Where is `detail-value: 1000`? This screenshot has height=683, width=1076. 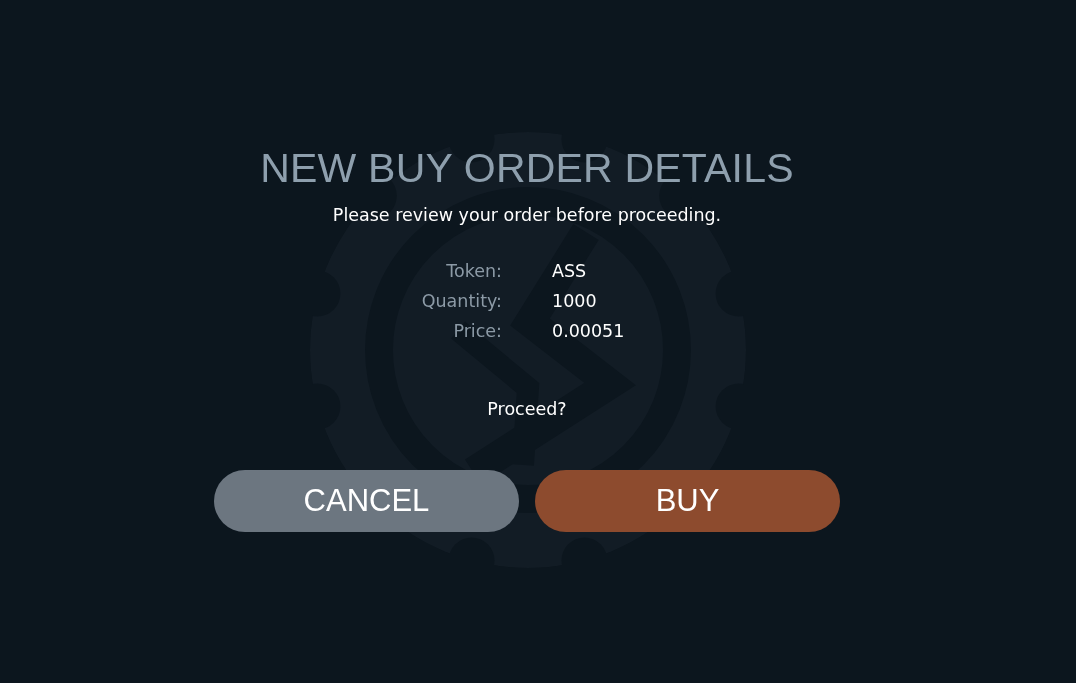
detail-value: 1000 is located at coordinates (575, 301).